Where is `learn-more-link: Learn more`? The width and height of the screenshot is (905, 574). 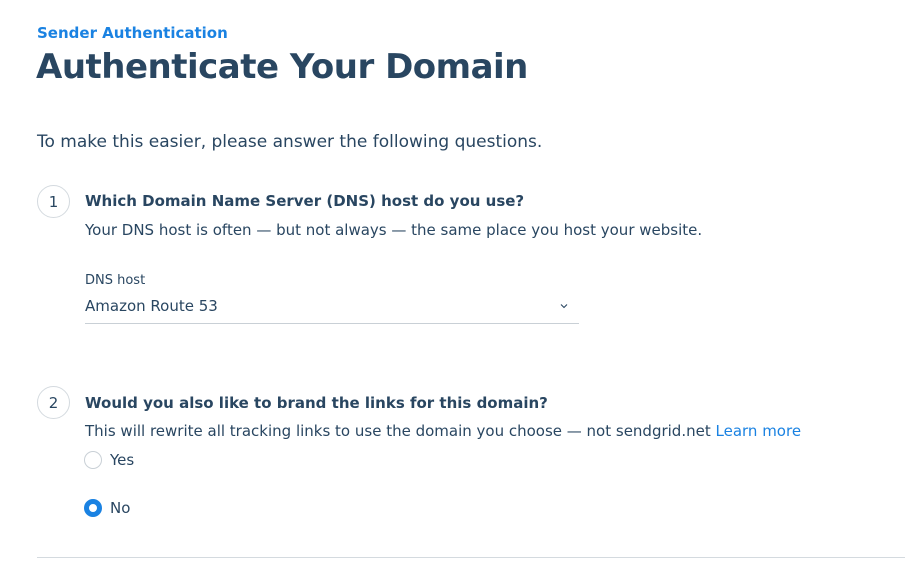
learn-more-link: Learn more is located at coordinates (759, 431).